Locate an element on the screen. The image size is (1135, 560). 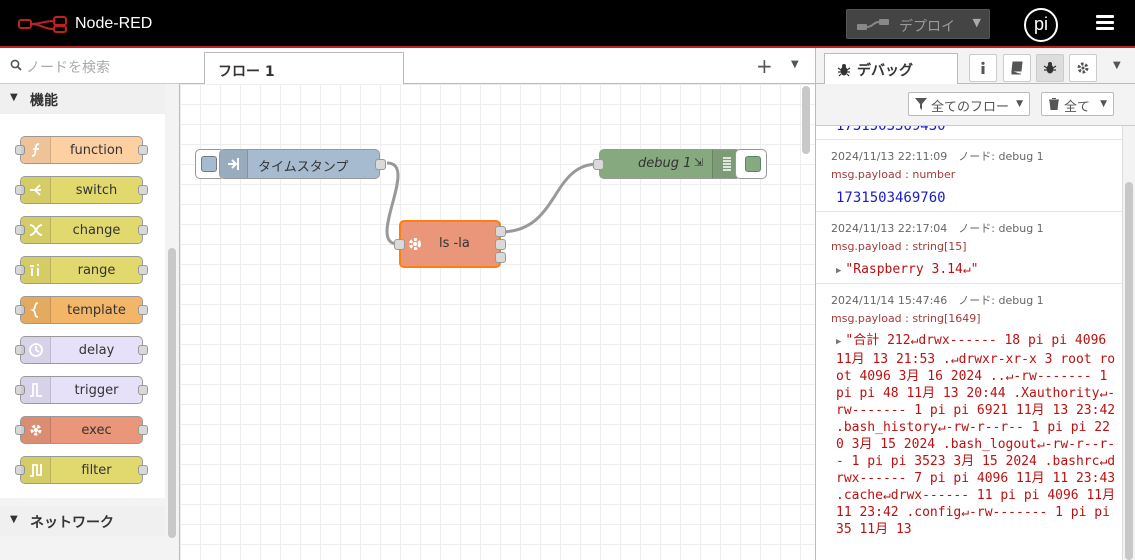
exec-icon is located at coordinates (36, 430).